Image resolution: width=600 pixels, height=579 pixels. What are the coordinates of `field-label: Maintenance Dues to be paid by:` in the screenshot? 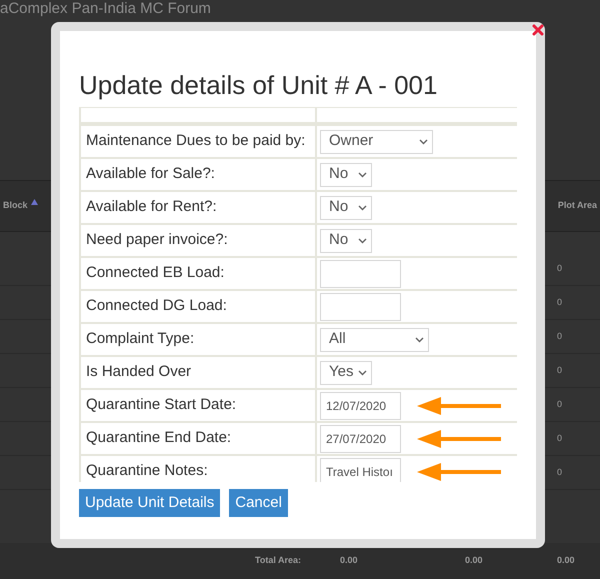 It's located at (198, 141).